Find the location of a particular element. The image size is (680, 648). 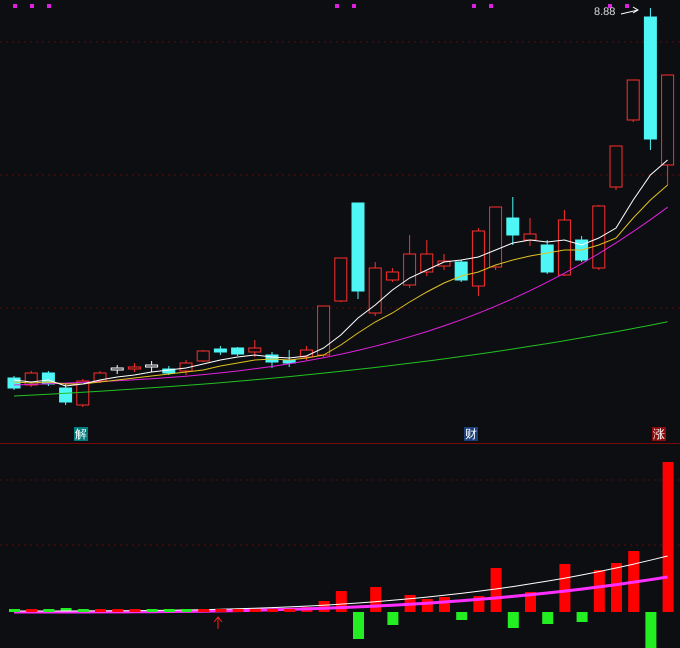

signal-marker: 涨 is located at coordinates (659, 434).